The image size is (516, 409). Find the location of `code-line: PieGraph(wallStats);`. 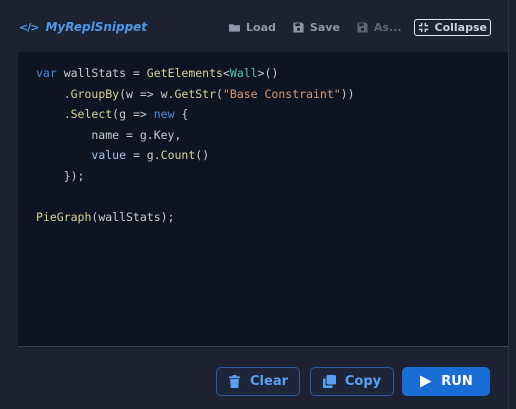

code-line: PieGraph(wallStats); is located at coordinates (105, 216).